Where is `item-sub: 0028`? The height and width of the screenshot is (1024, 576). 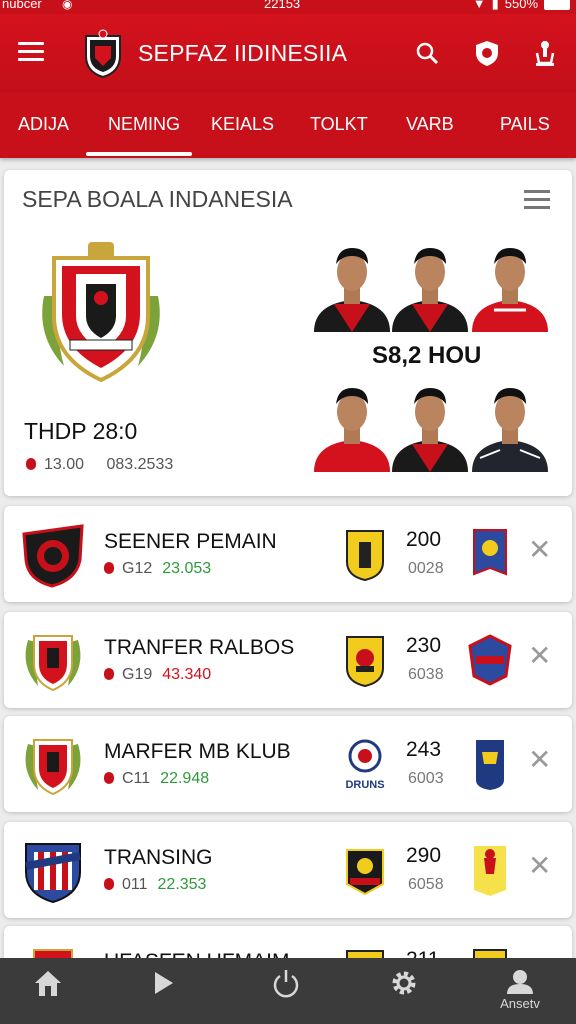
item-sub: 0028 is located at coordinates (426, 568).